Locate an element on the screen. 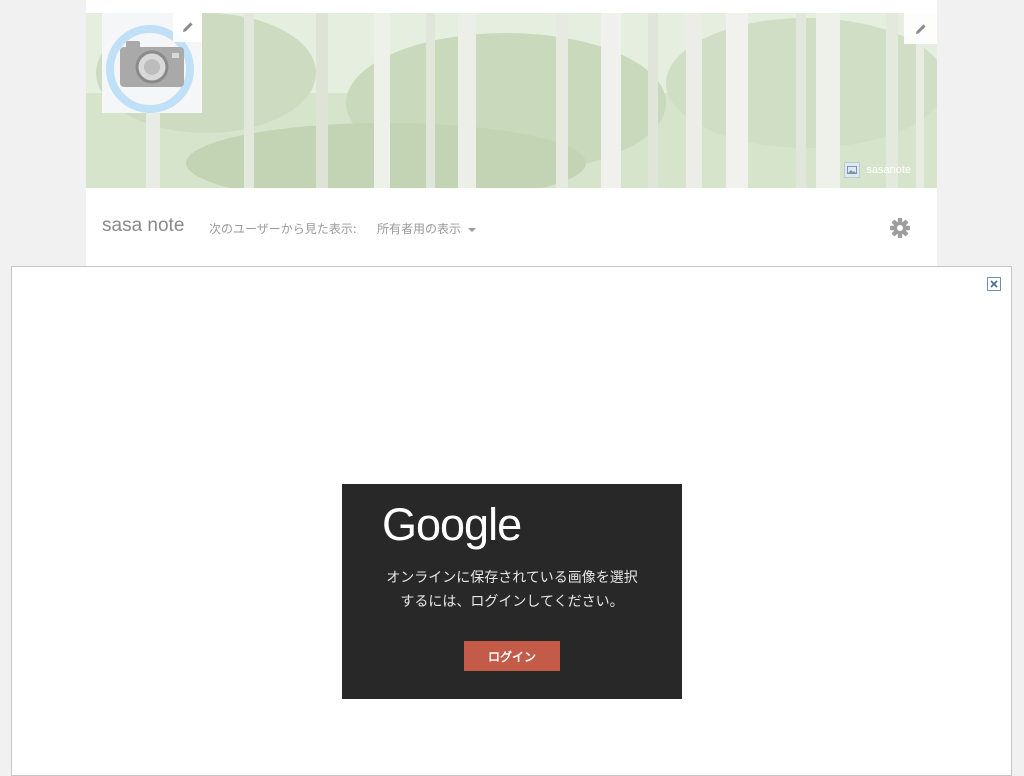  google-logo: Google is located at coordinates (452, 524).